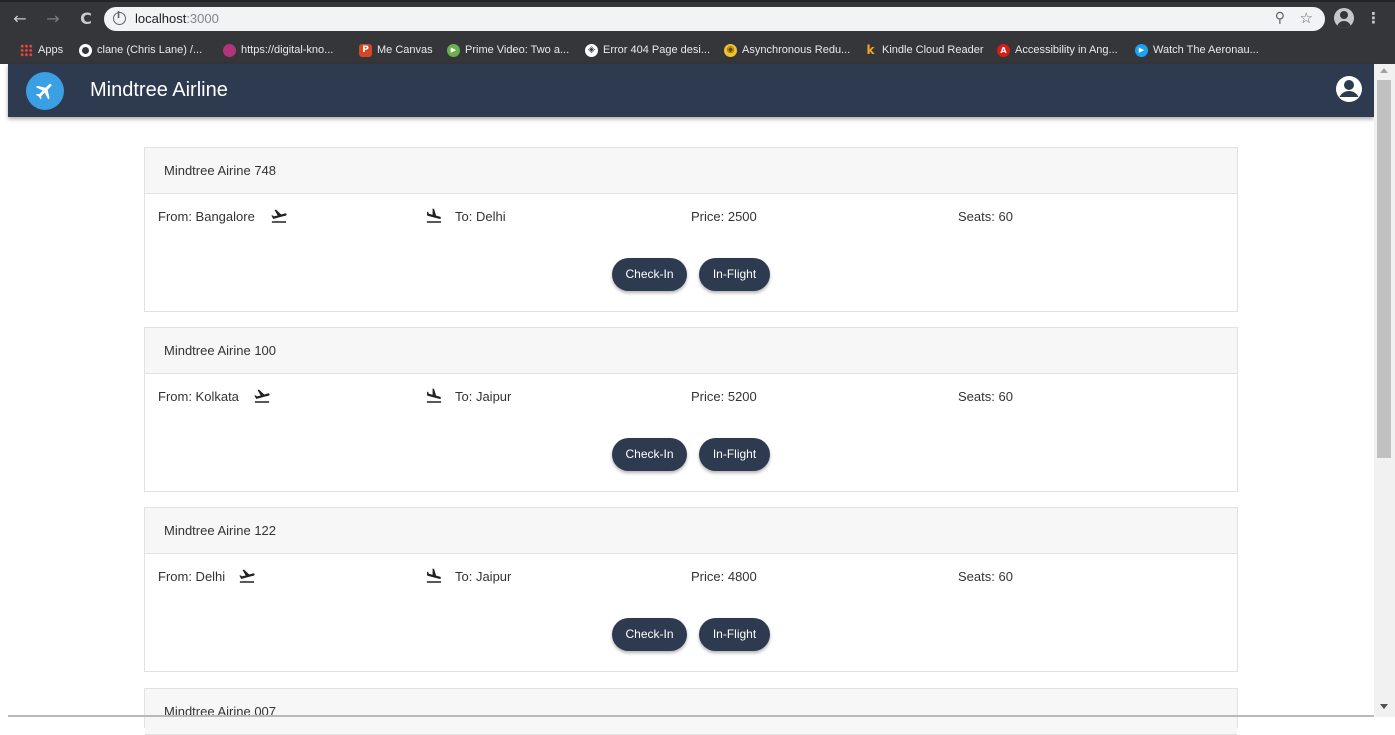  I want to click on flight-from: From: Bangalore, so click(206, 216).